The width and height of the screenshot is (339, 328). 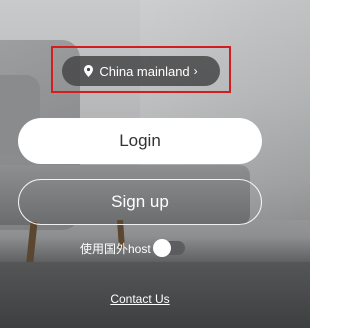 I want to click on login-button: Login, so click(x=140, y=141).